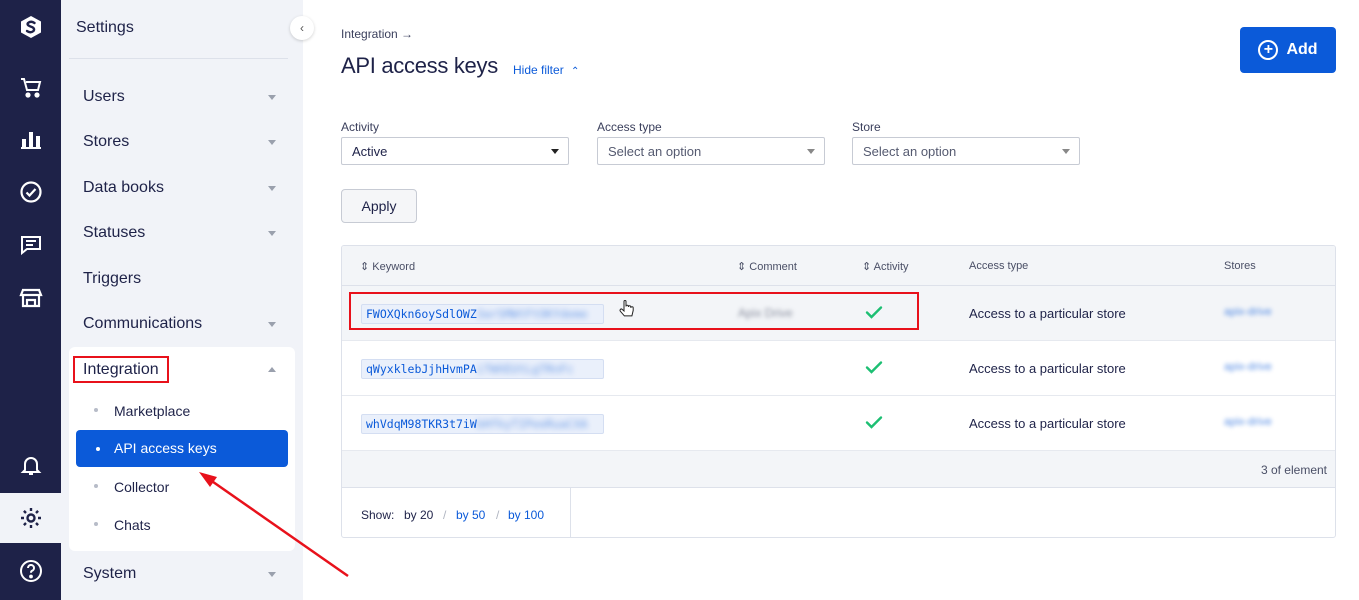 The image size is (1359, 600). I want to click on breadcrumb: Integration →, so click(377, 34).